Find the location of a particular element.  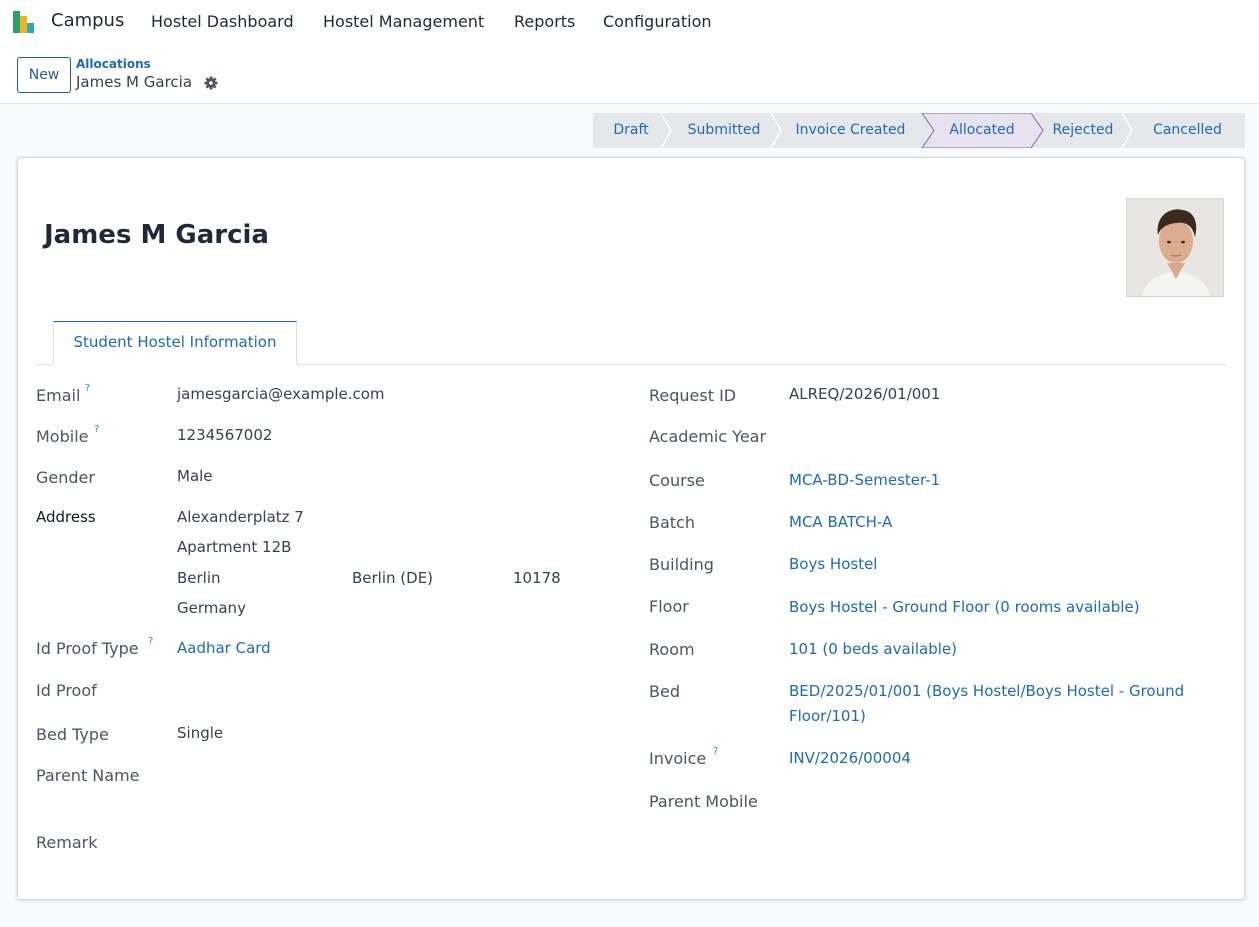

menu-configuration: Configuration is located at coordinates (657, 21).